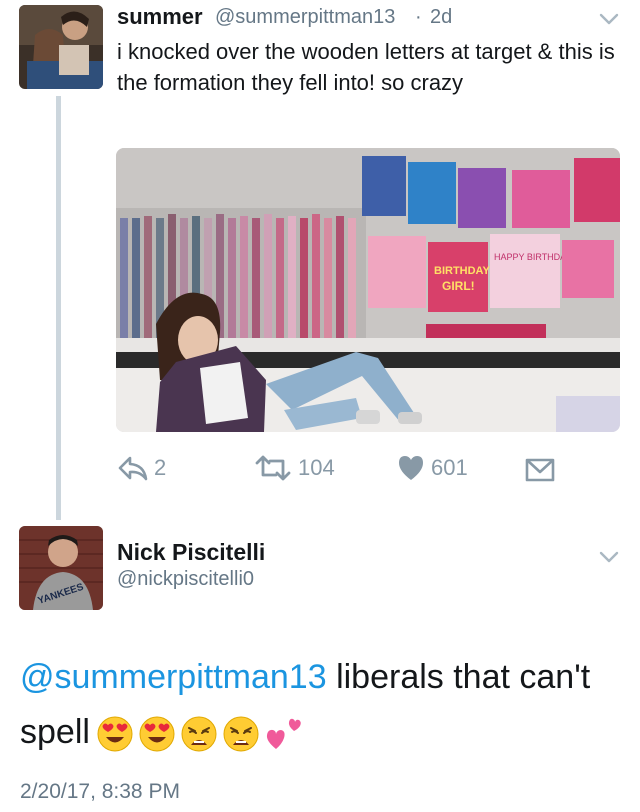 This screenshot has width=640, height=812. What do you see at coordinates (160, 17) in the screenshot?
I see `display-name: summer` at bounding box center [160, 17].